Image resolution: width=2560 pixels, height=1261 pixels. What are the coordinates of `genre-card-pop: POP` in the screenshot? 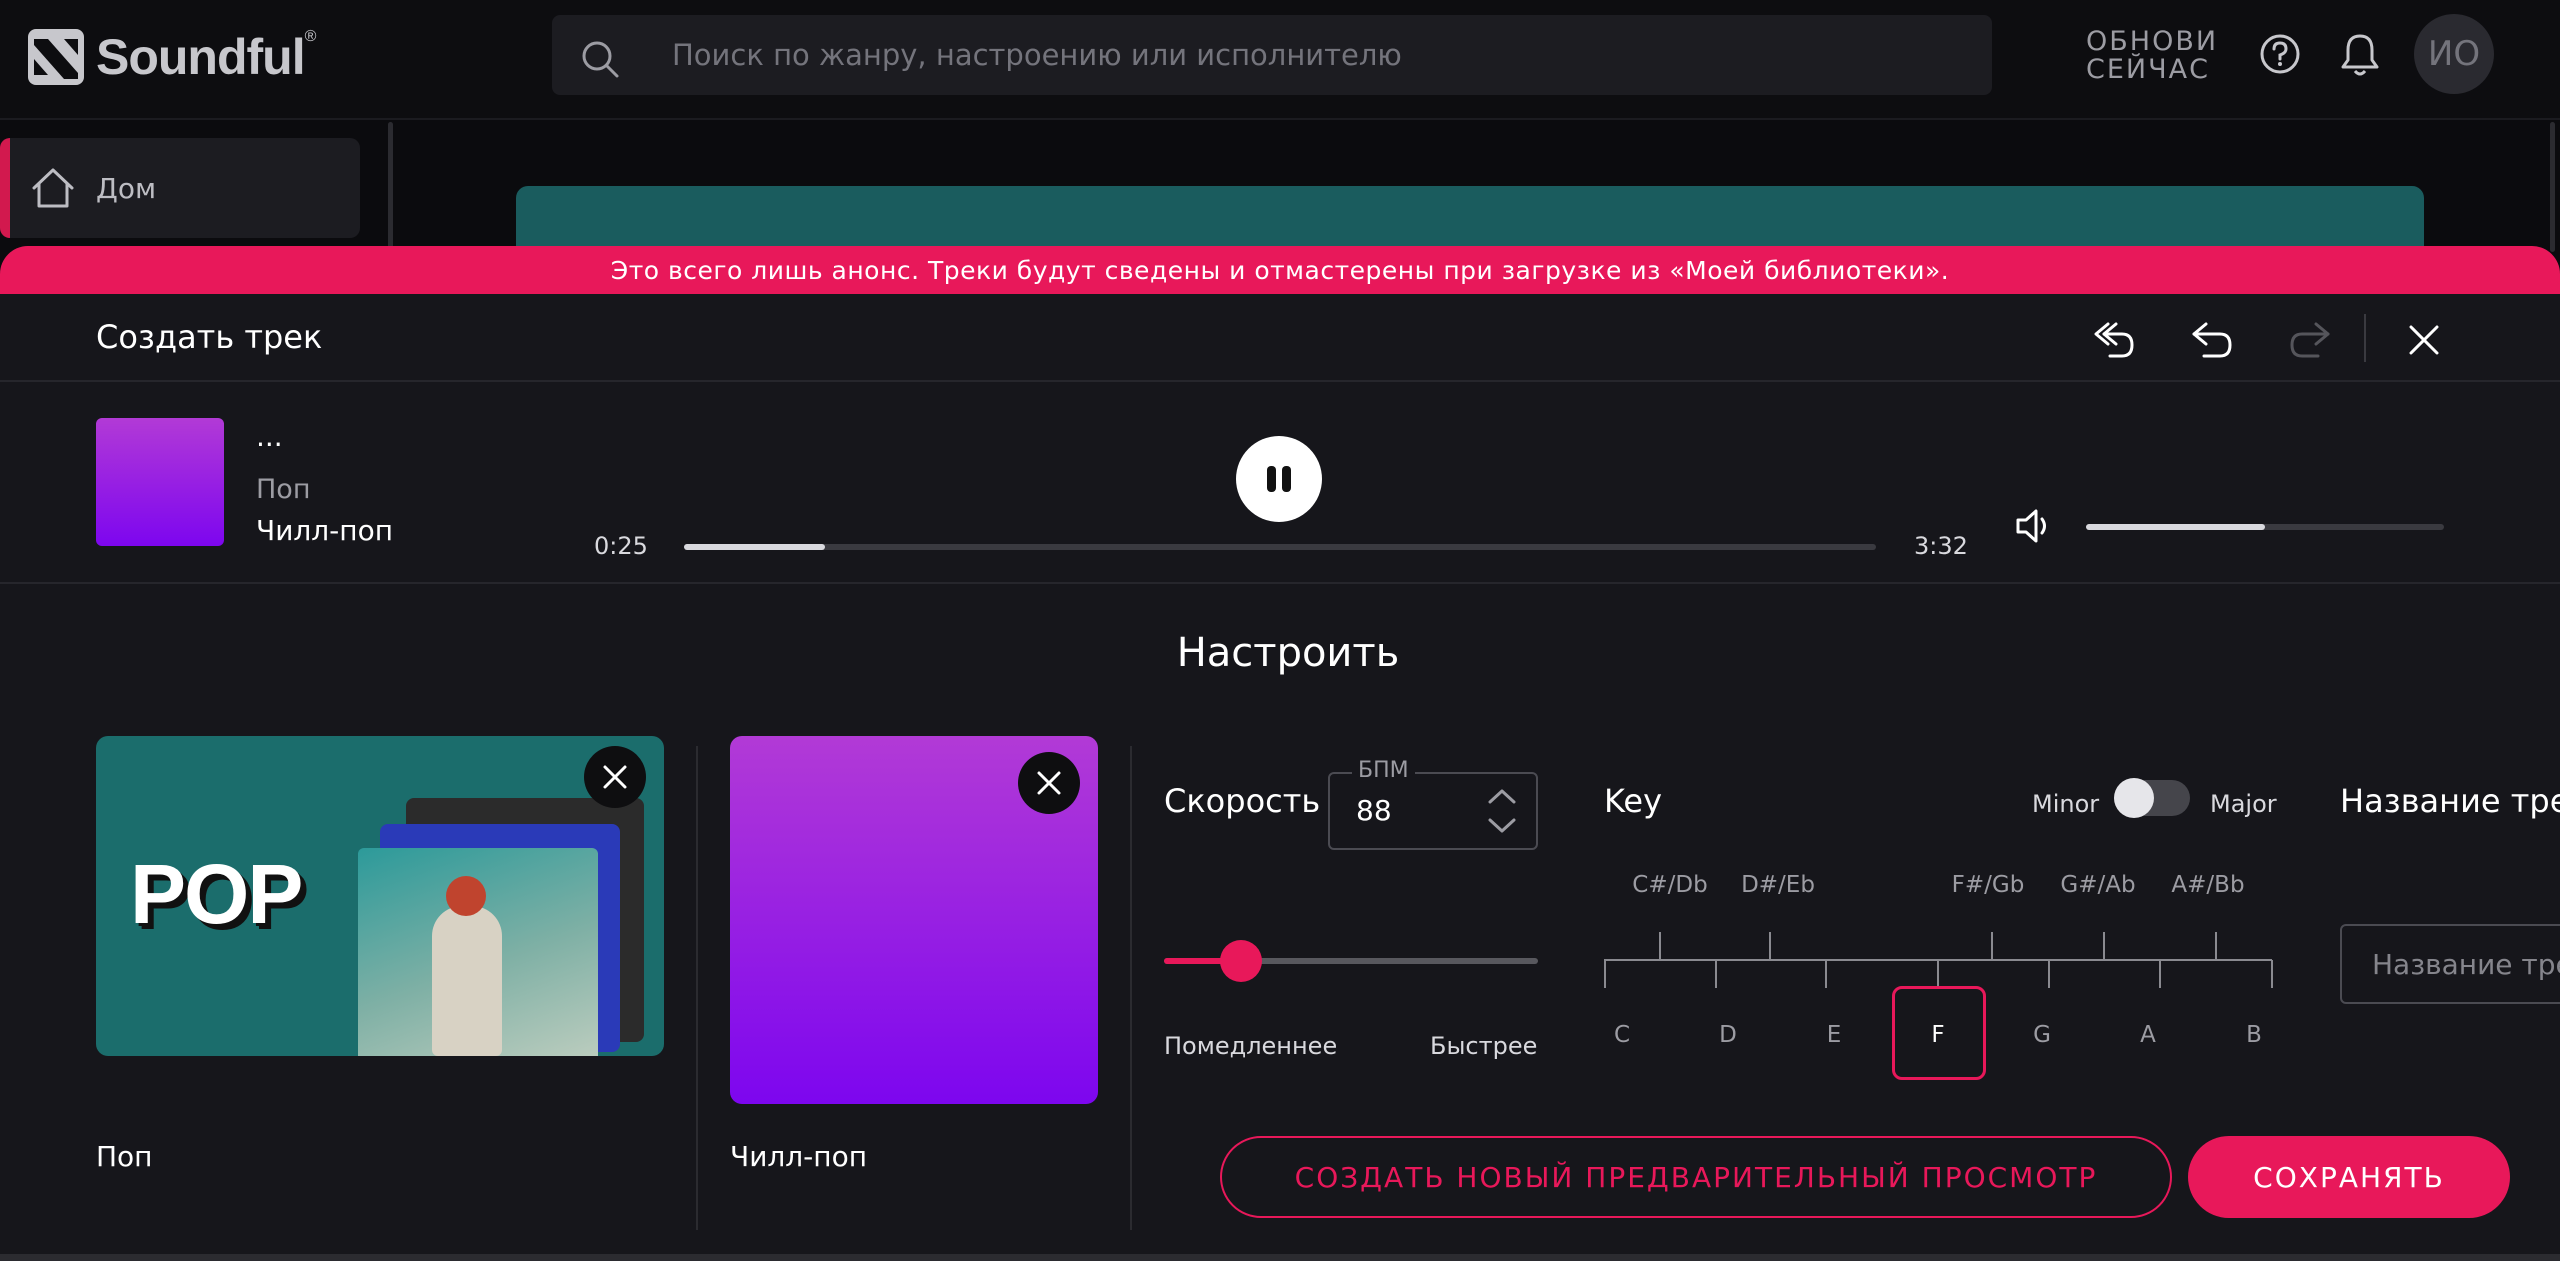 It's located at (380, 896).